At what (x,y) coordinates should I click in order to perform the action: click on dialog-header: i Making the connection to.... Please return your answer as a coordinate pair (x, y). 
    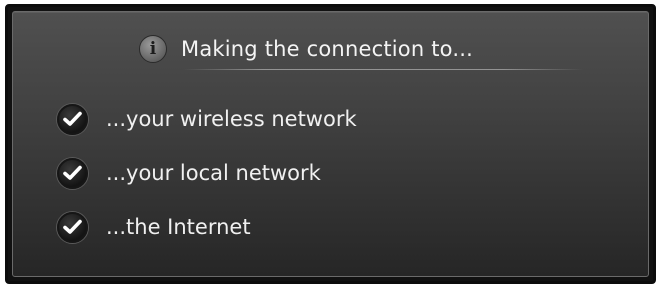
    Looking at the image, I should click on (306, 49).